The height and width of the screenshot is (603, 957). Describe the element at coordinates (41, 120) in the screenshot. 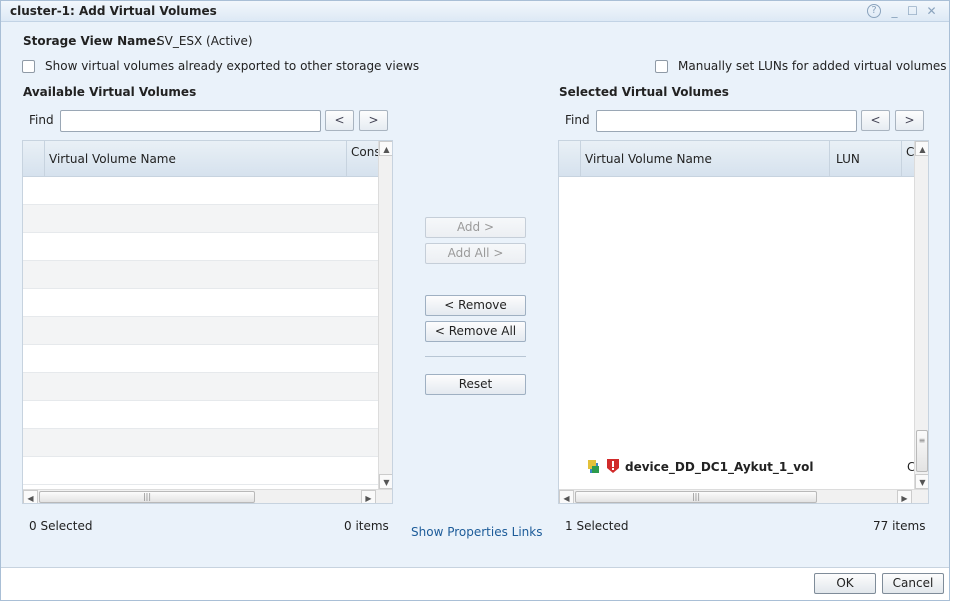

I see `available-find-label: Find` at that location.